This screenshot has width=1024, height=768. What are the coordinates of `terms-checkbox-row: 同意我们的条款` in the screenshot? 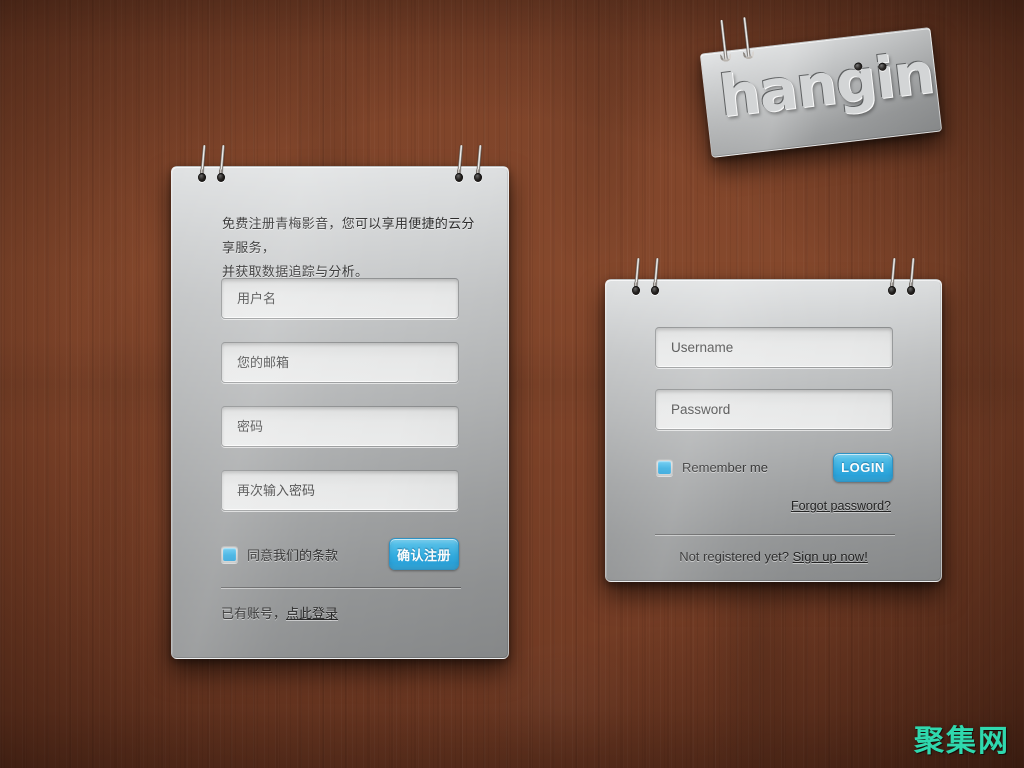 It's located at (279, 554).